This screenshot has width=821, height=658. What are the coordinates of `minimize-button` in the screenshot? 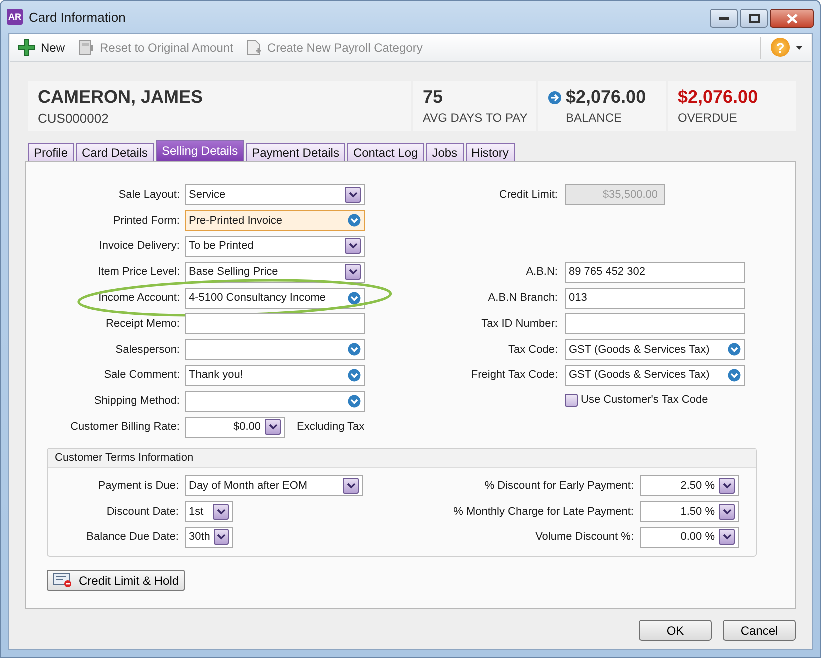 It's located at (724, 18).